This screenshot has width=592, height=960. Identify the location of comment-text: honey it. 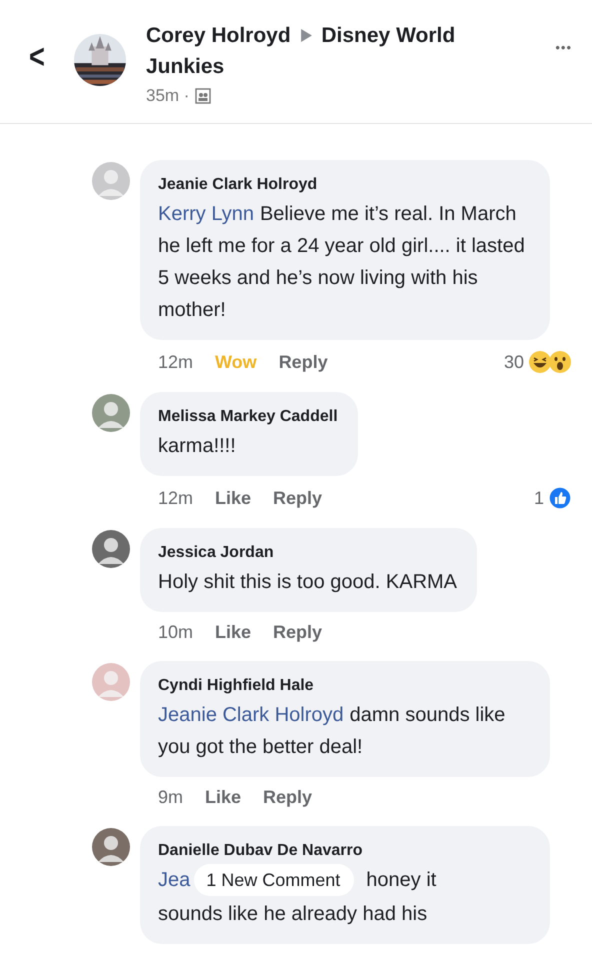
(401, 880).